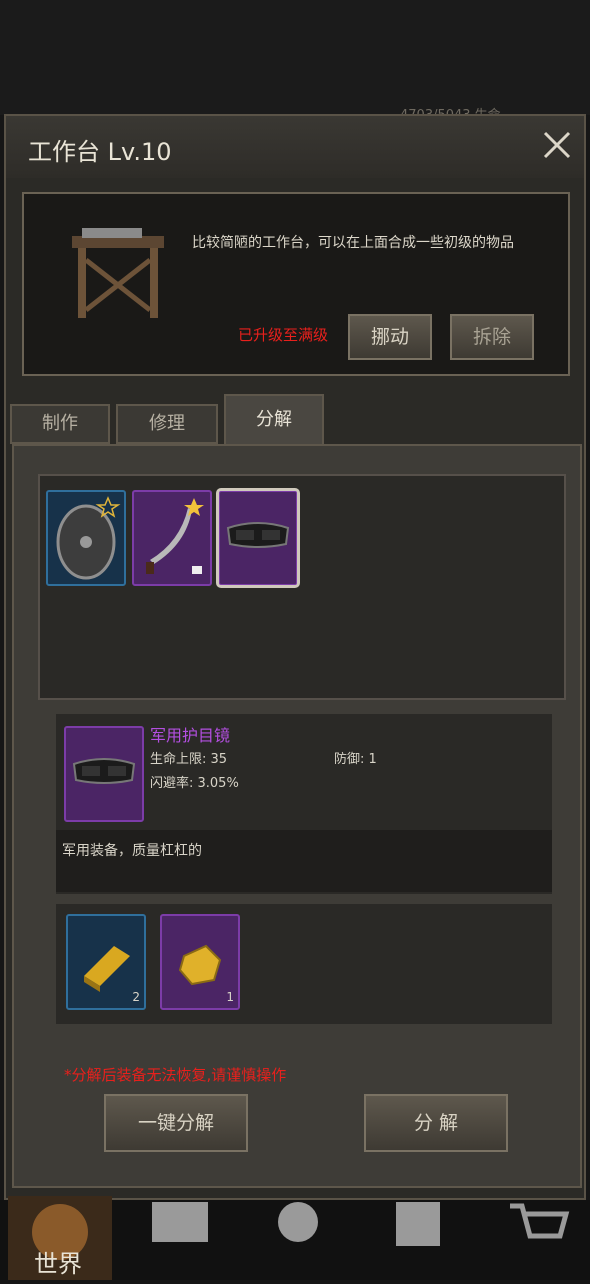 The image size is (590, 1284). What do you see at coordinates (353, 243) in the screenshot?
I see `workbench-description: 比较简陋的工作台，可以在上面合成一些初级的物品` at bounding box center [353, 243].